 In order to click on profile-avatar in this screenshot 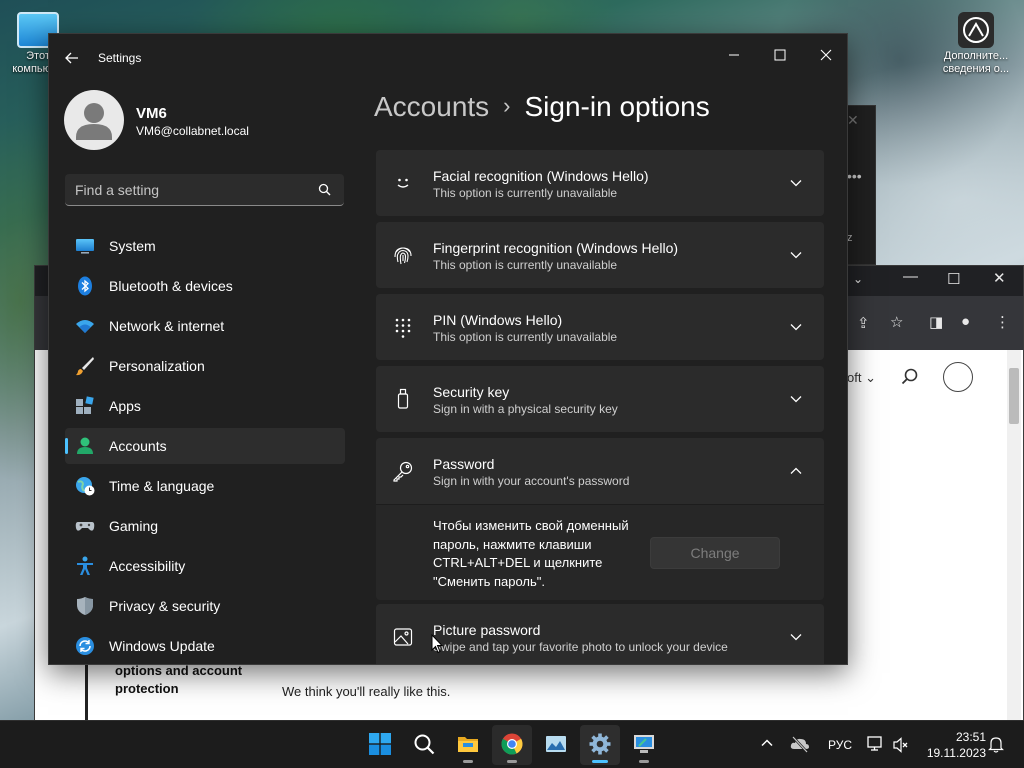, I will do `click(94, 120)`.